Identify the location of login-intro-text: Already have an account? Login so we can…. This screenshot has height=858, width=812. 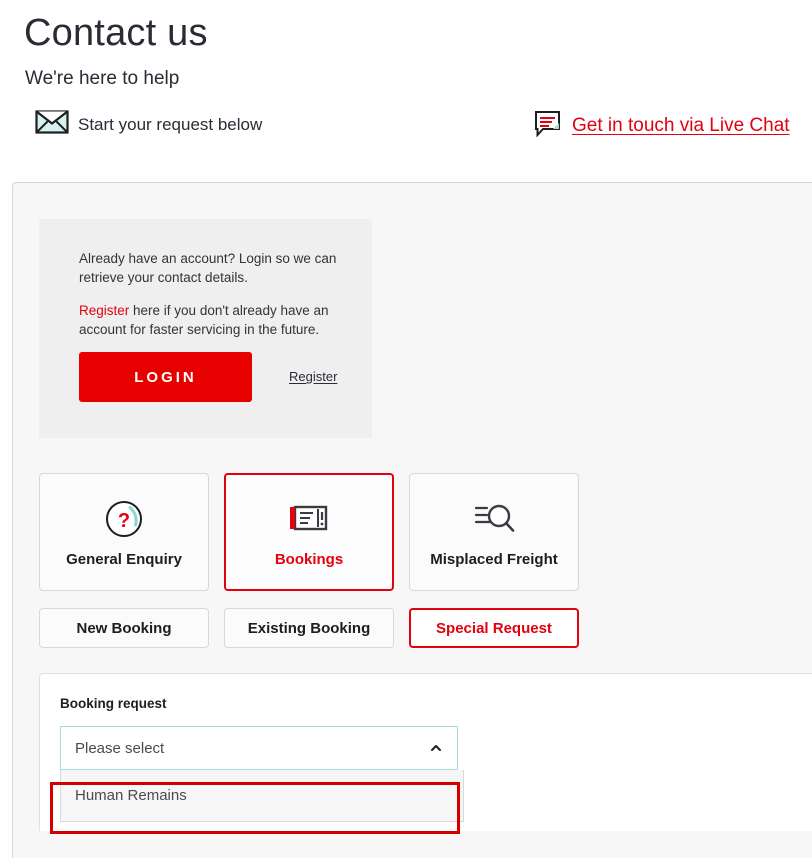
(208, 268).